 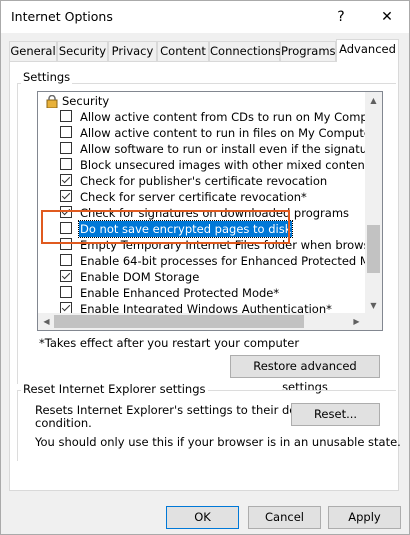 What do you see at coordinates (165, 227) in the screenshot?
I see `annotation-highlight-box` at bounding box center [165, 227].